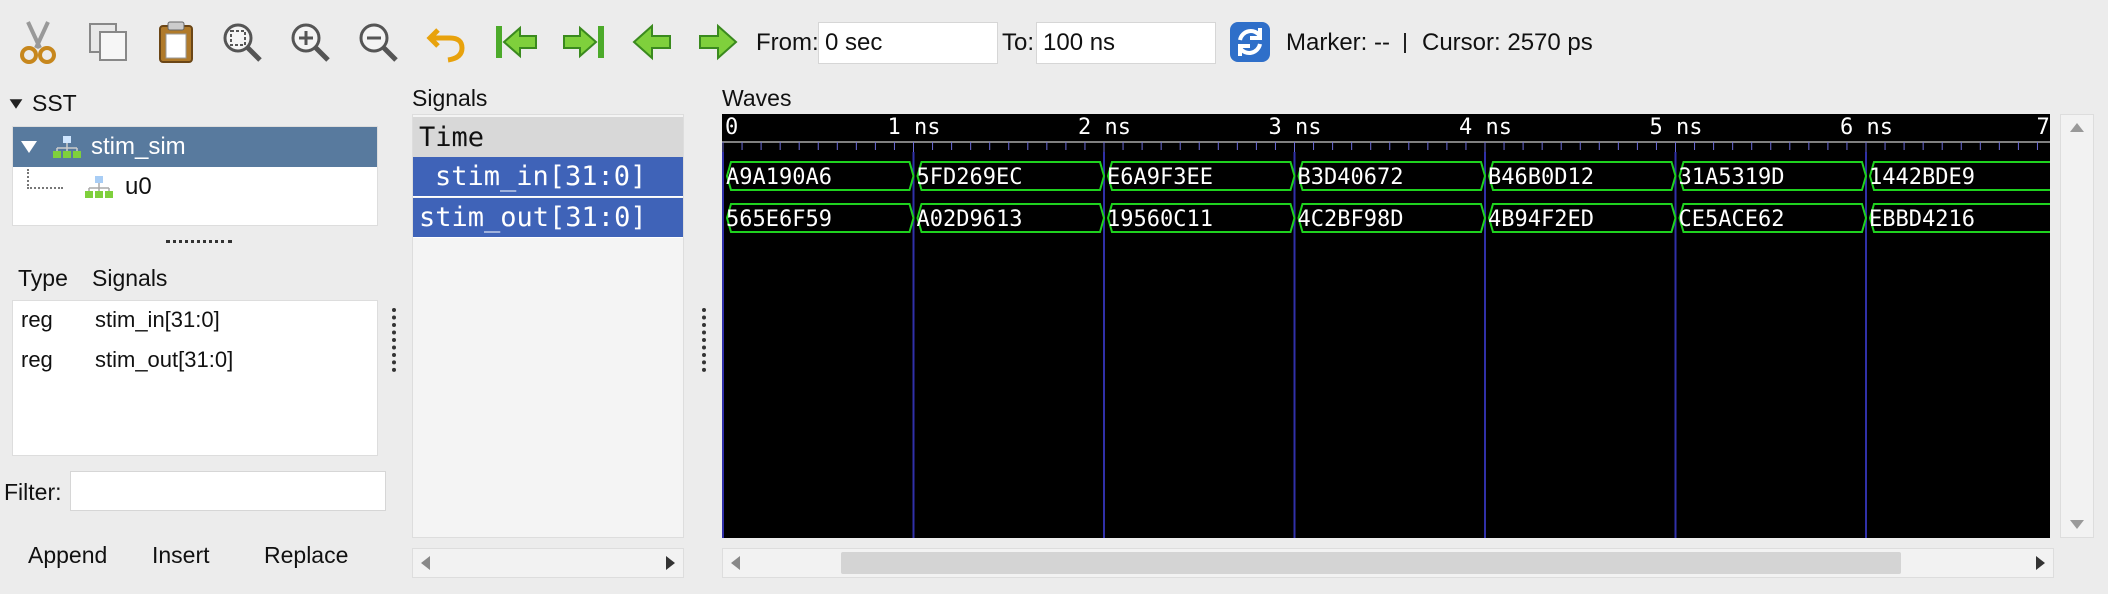 The width and height of the screenshot is (2108, 594). Describe the element at coordinates (584, 42) in the screenshot. I see `zoom-to-end-icon` at that location.